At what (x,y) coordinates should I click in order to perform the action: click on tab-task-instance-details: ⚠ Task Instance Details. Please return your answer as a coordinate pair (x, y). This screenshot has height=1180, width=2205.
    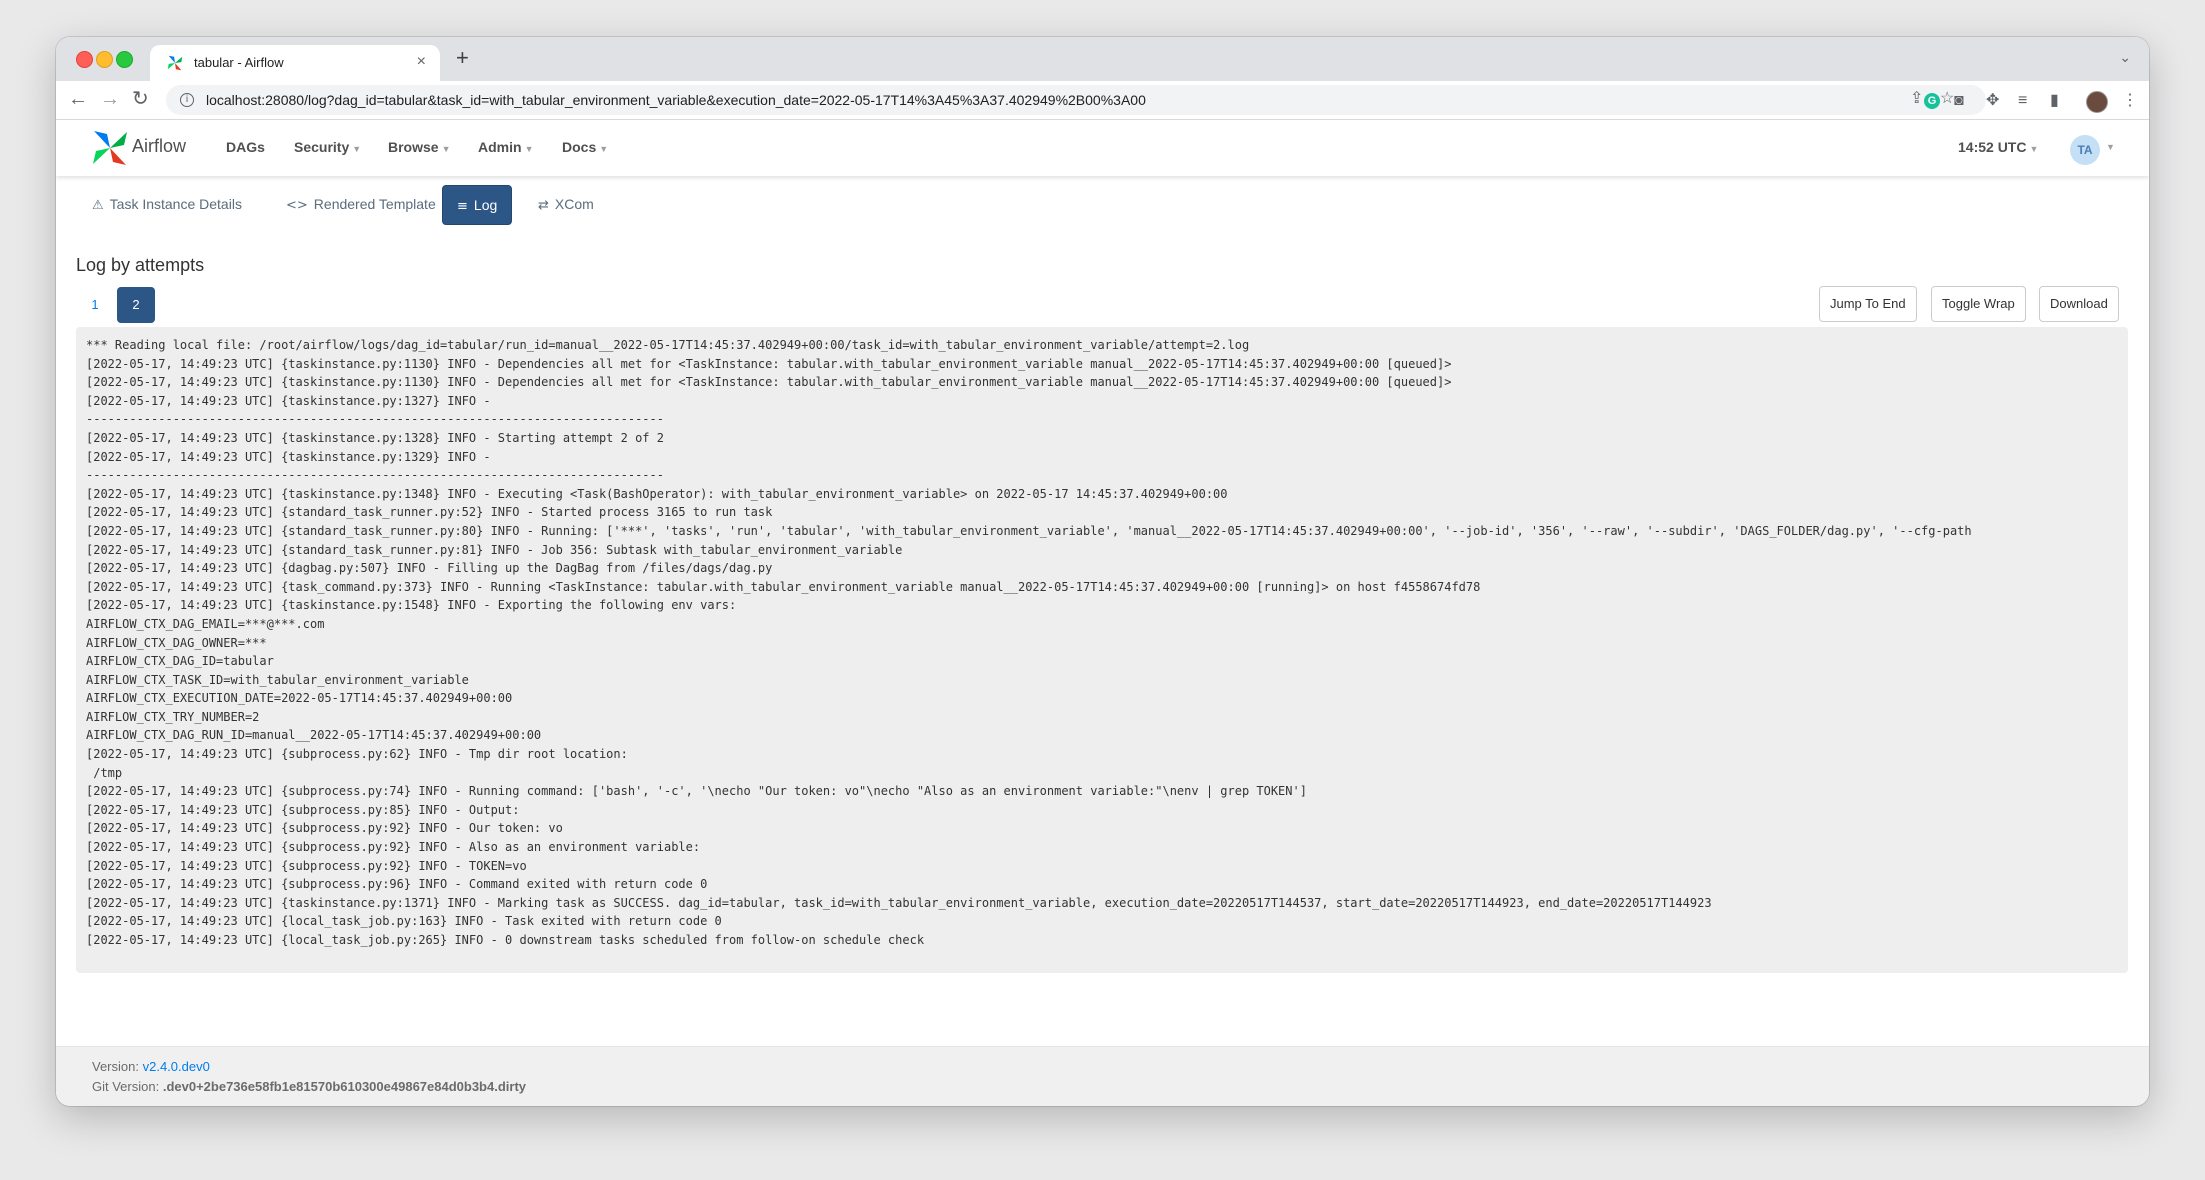
    Looking at the image, I should click on (167, 204).